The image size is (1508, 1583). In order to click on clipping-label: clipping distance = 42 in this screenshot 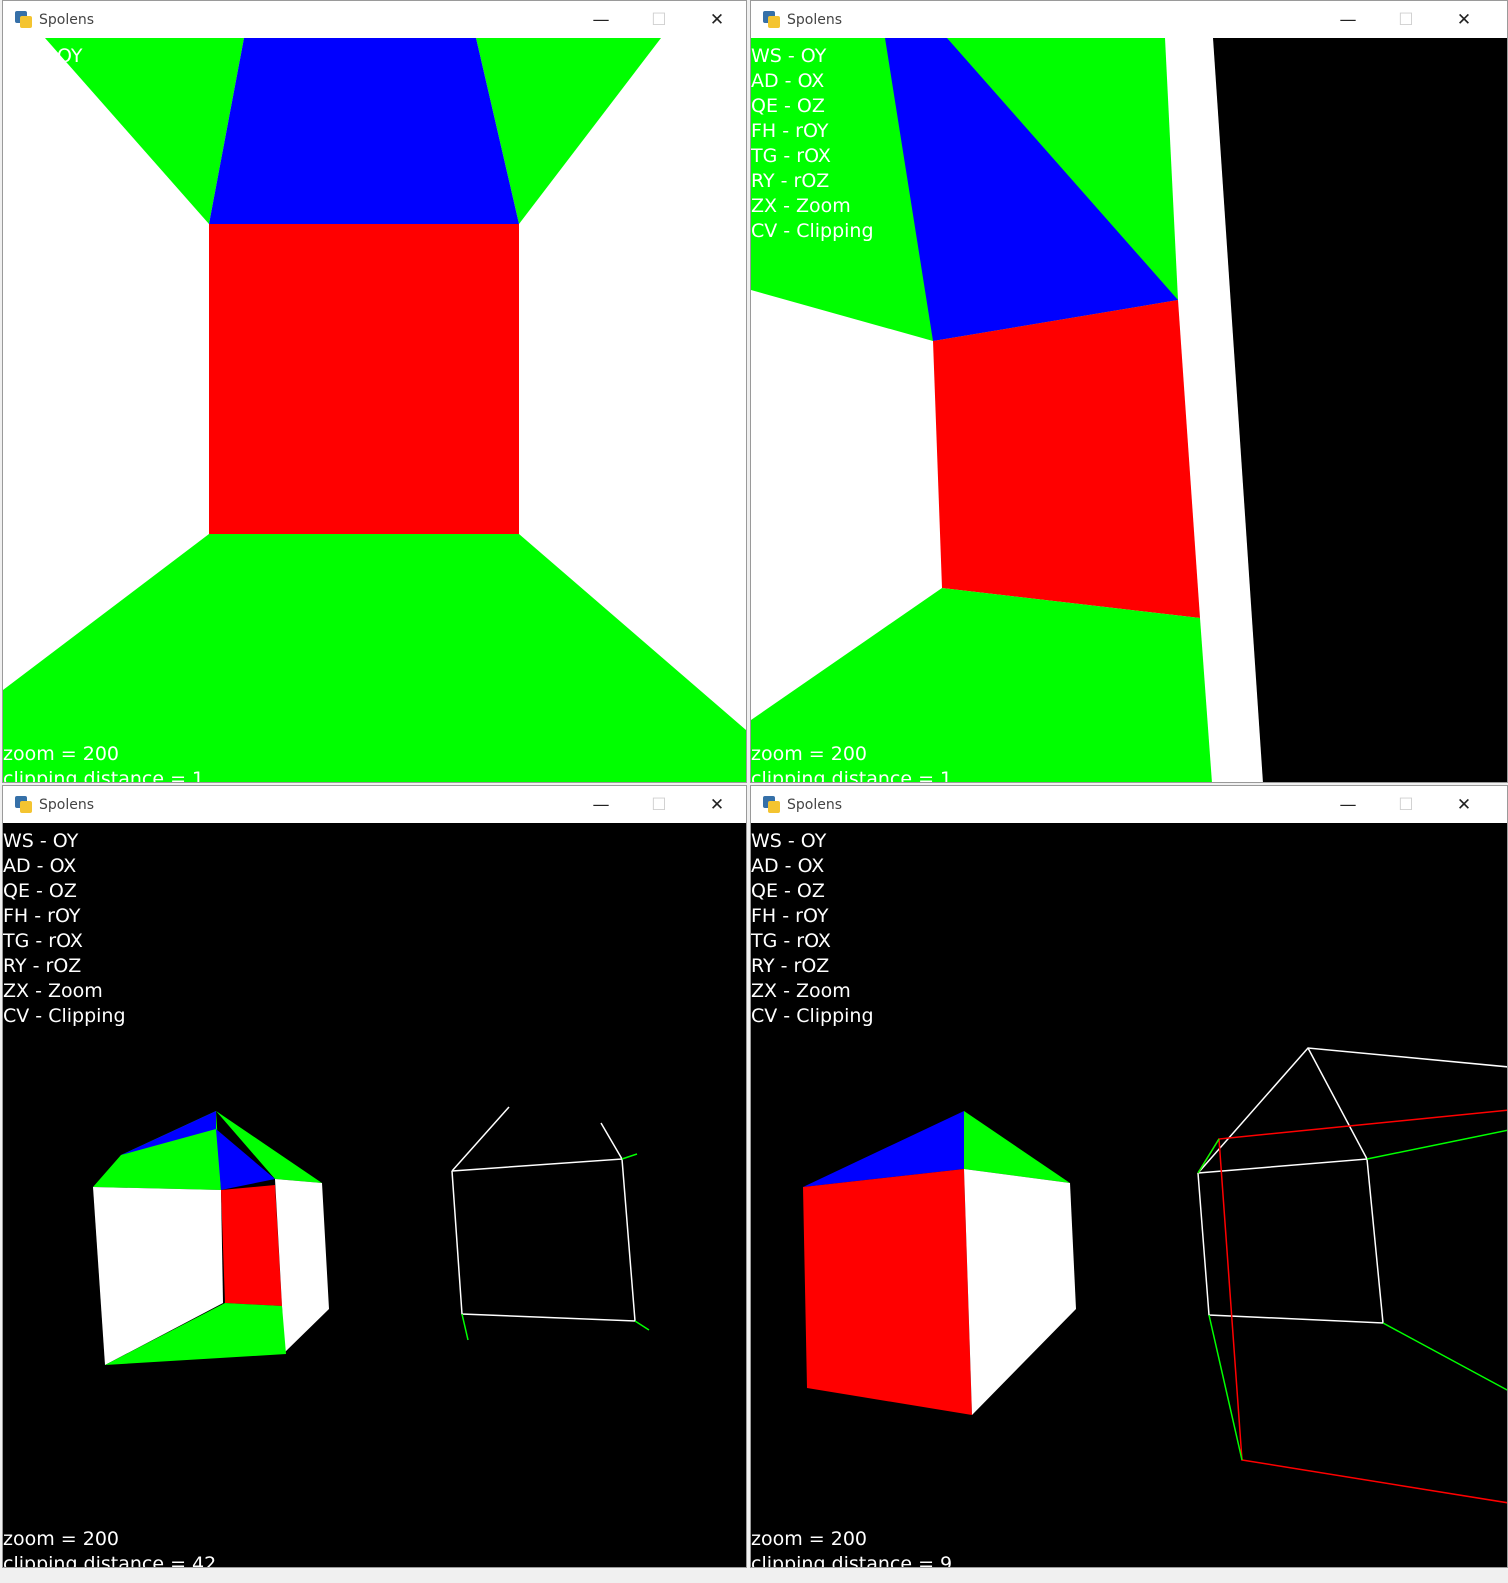, I will do `click(110, 1560)`.